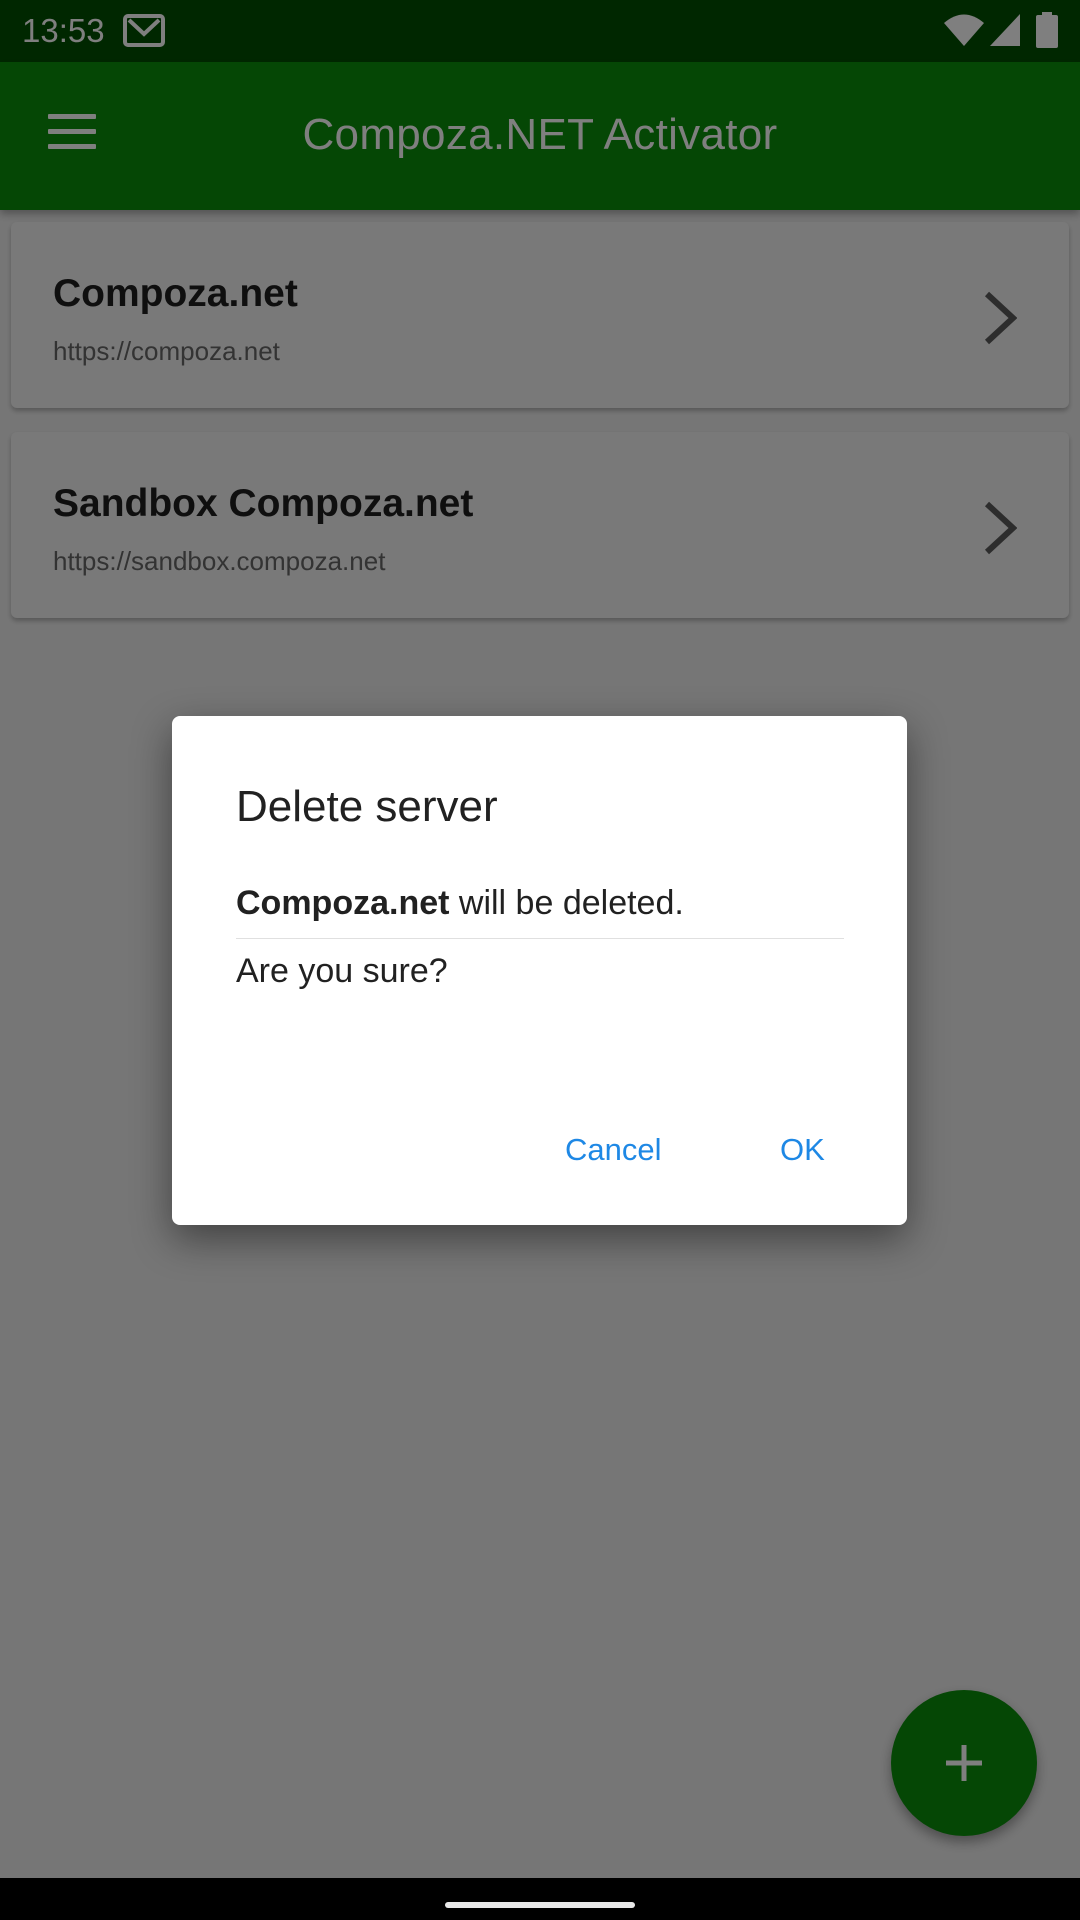 This screenshot has height=1920, width=1080. I want to click on dialog-message: Compoza.net will be deleted., so click(460, 903).